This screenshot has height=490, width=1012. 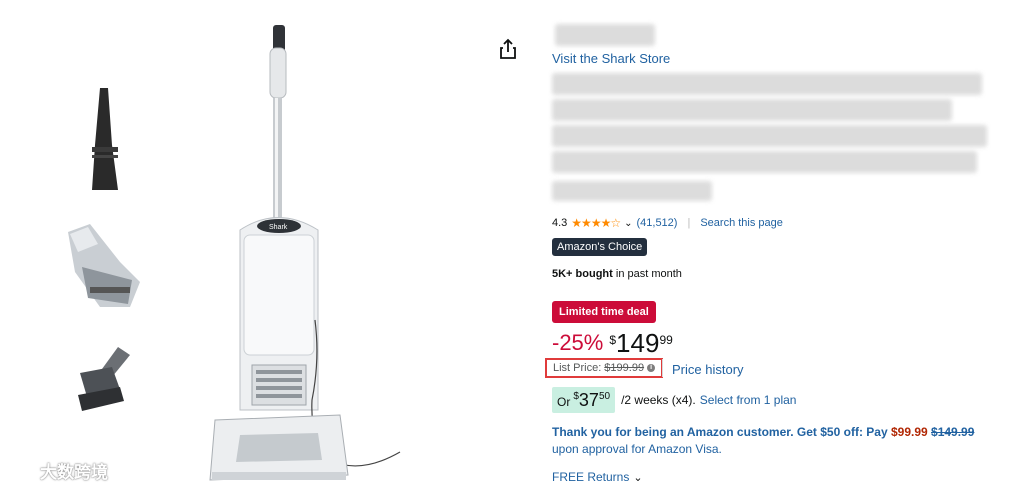 What do you see at coordinates (591, 477) in the screenshot?
I see `free-returns-label: FREE Returns` at bounding box center [591, 477].